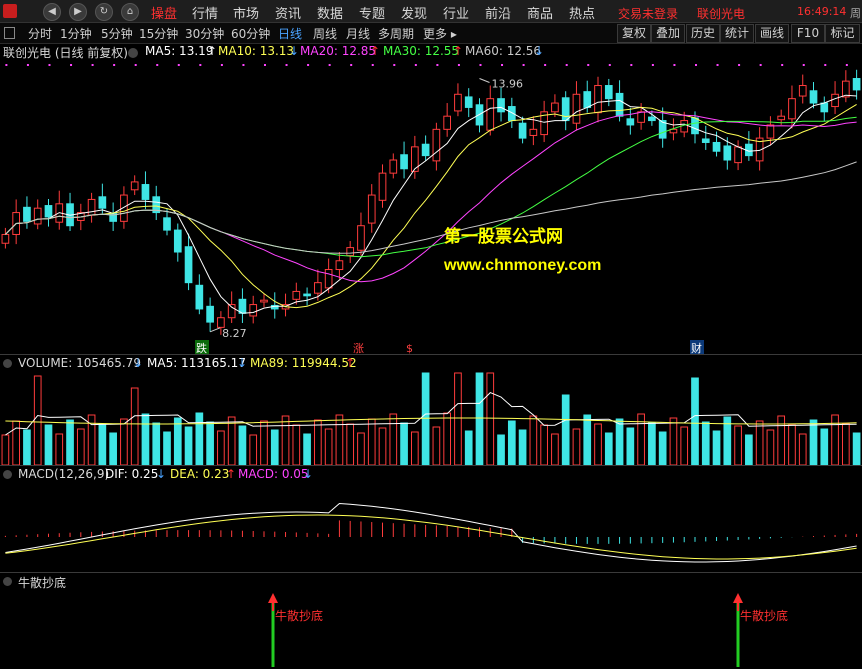  What do you see at coordinates (350, 363) in the screenshot?
I see `volume-ma89-up-arrow-icon: ↑` at bounding box center [350, 363].